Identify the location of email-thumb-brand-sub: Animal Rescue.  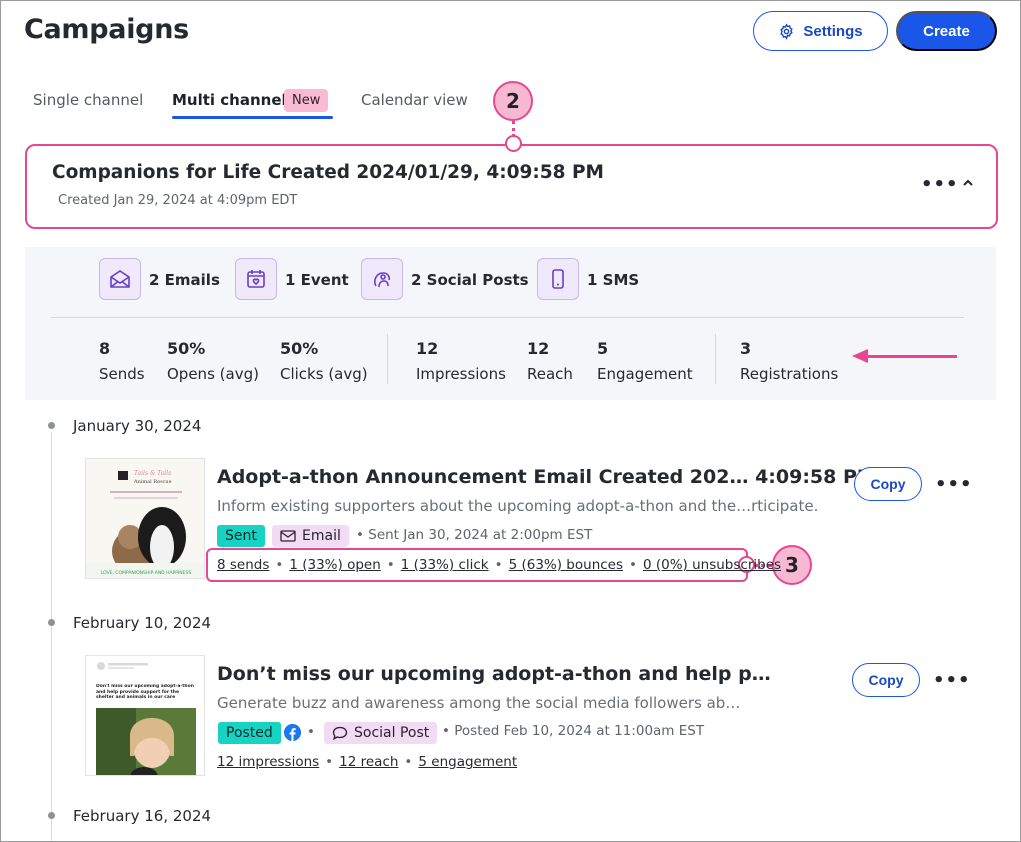
(152, 482).